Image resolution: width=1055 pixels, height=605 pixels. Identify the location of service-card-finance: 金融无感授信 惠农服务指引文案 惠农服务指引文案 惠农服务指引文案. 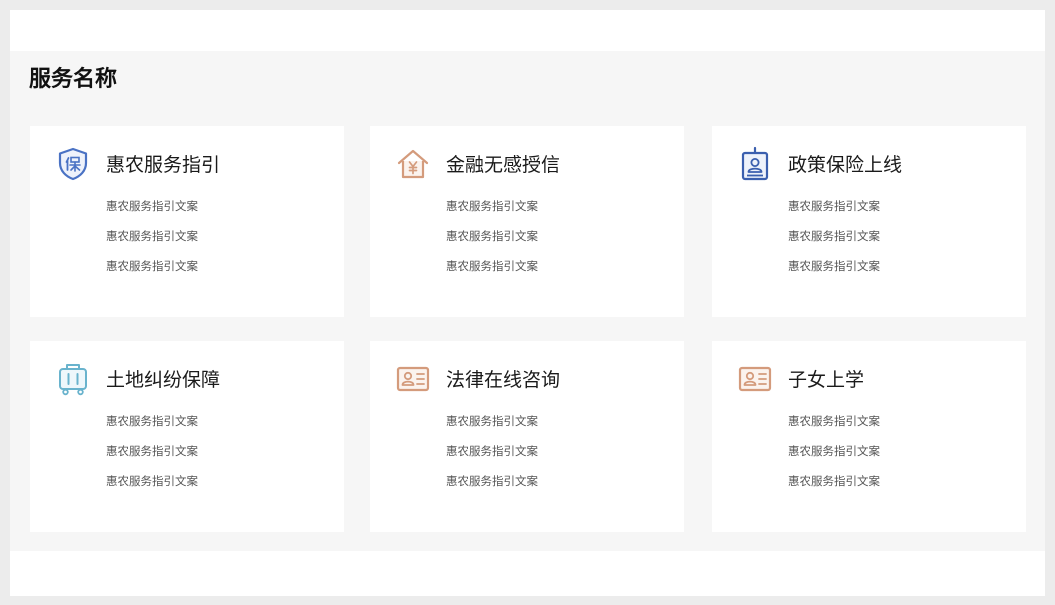
(527, 221).